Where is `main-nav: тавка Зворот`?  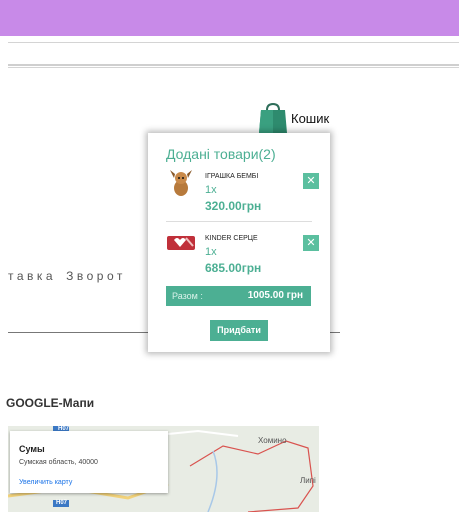
main-nav: тавка Зворот is located at coordinates (67, 276).